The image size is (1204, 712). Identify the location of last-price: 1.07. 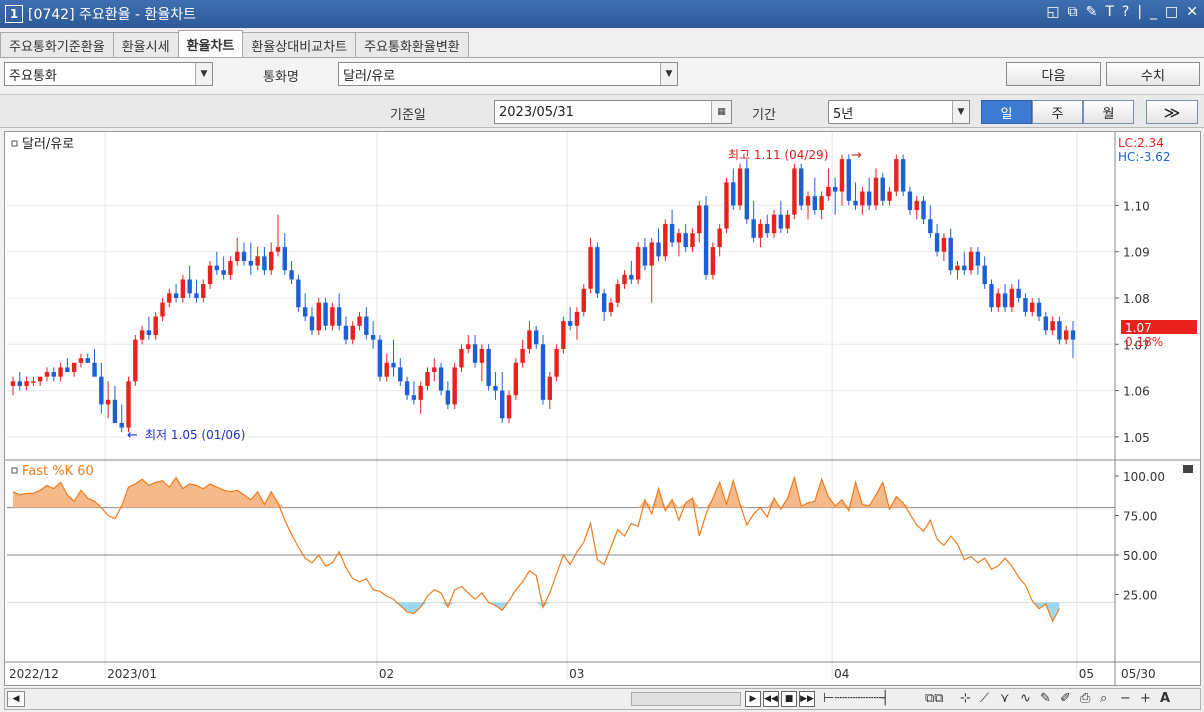
(1138, 328).